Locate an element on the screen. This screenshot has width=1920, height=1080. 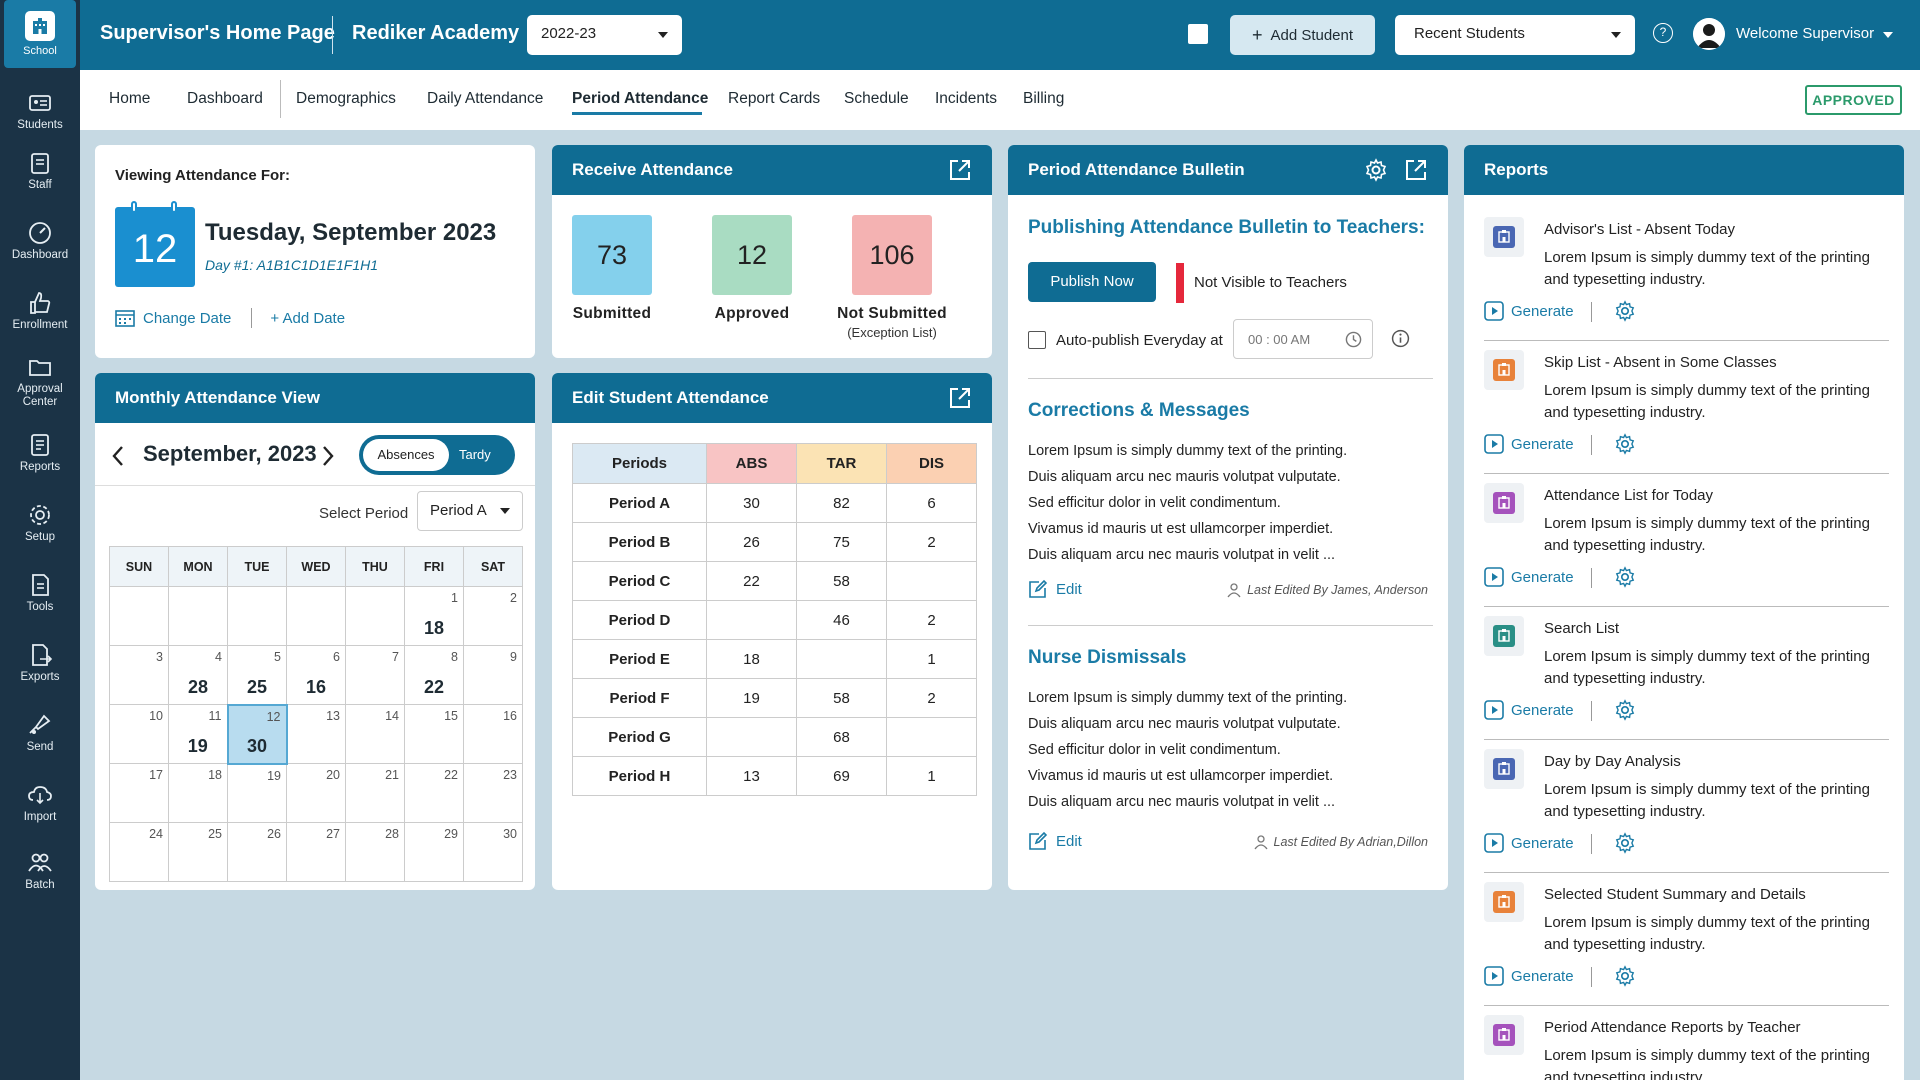
calendar-day: 16 is located at coordinates (493, 734).